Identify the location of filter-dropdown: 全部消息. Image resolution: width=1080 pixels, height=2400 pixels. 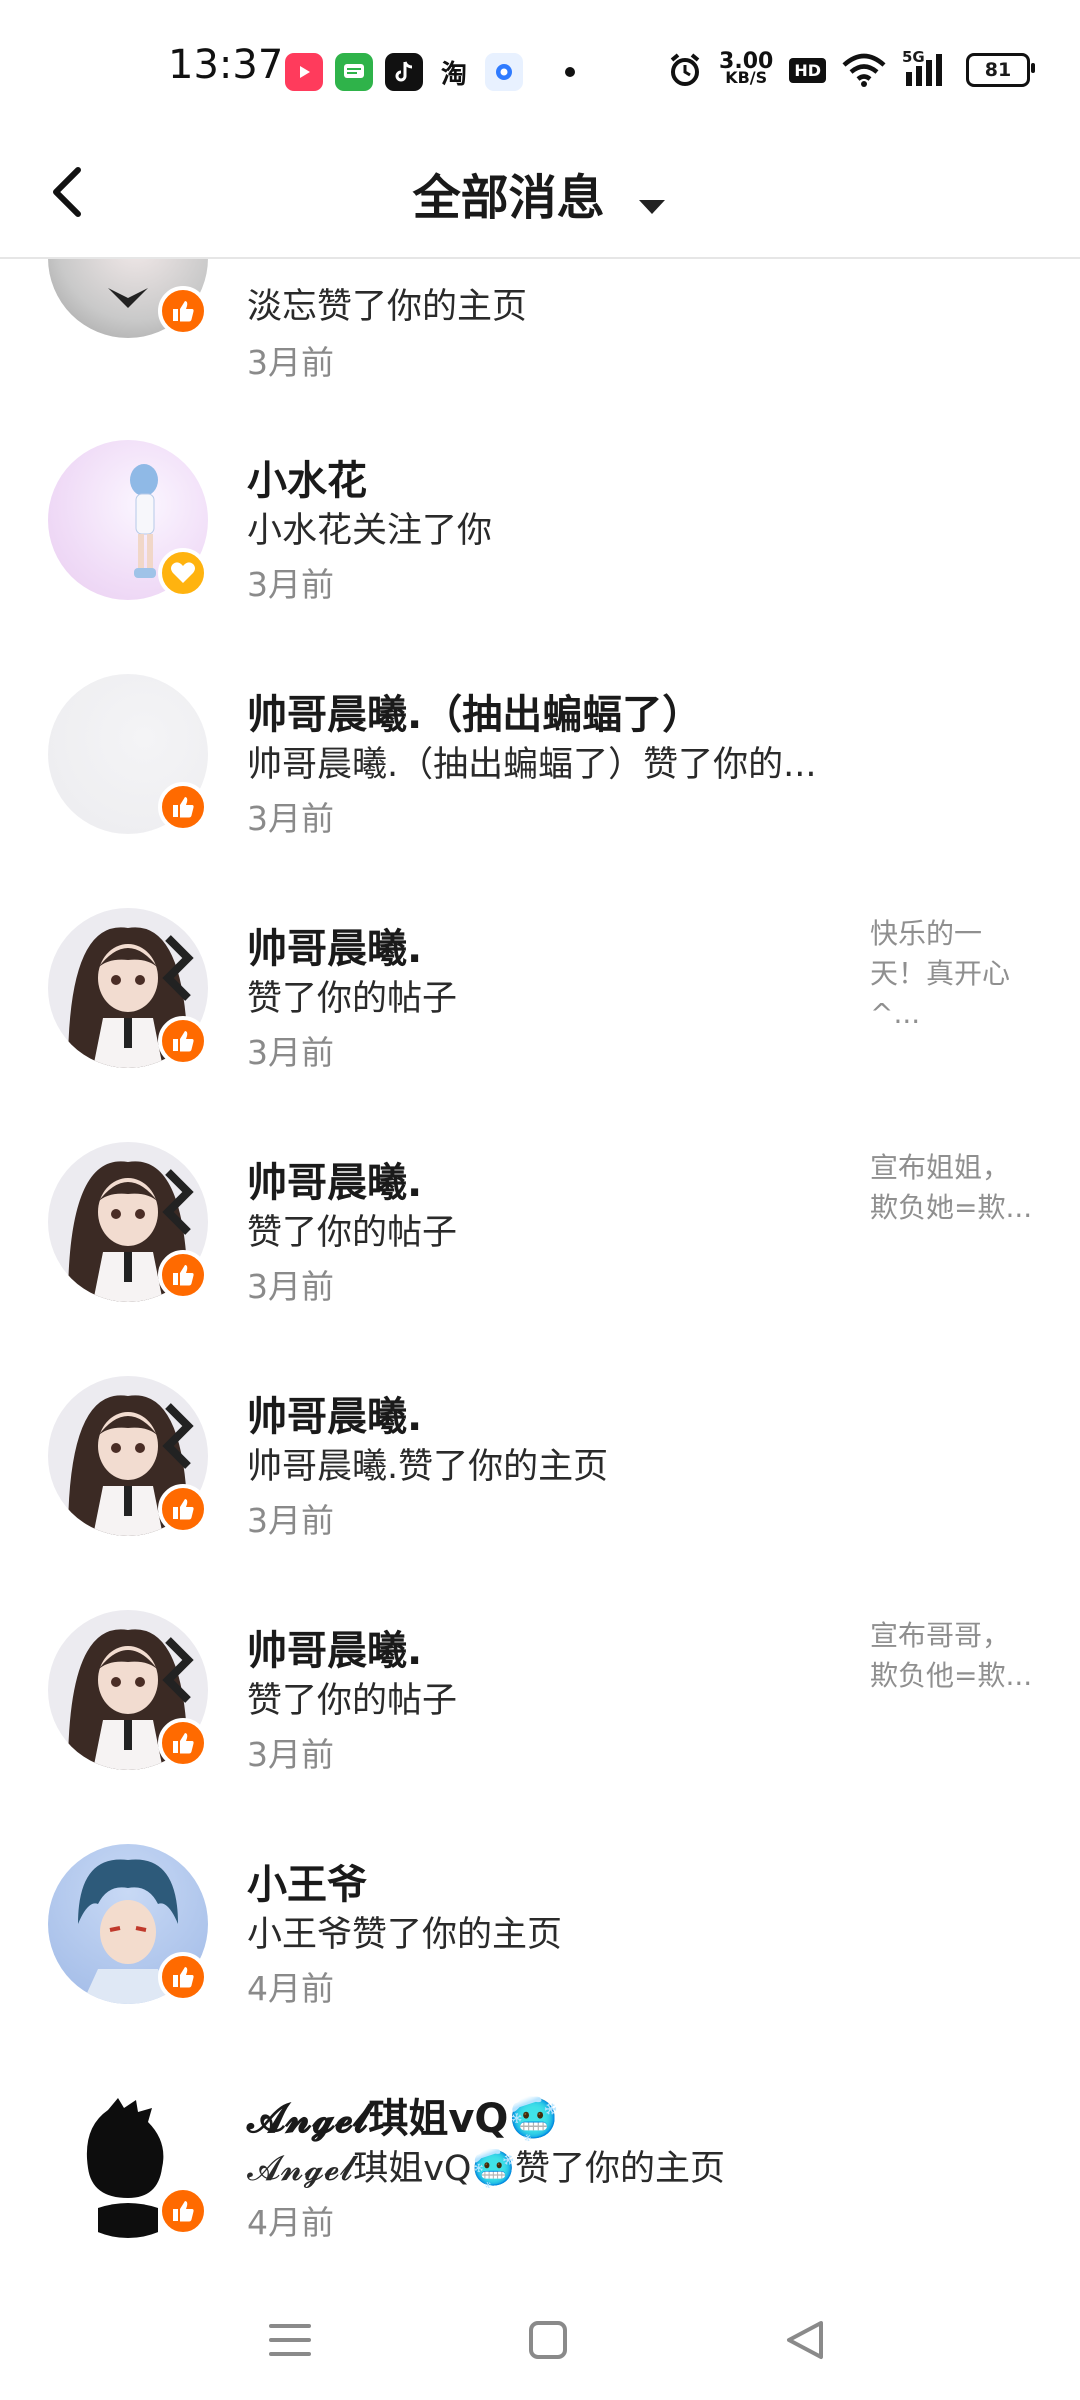
(540, 193).